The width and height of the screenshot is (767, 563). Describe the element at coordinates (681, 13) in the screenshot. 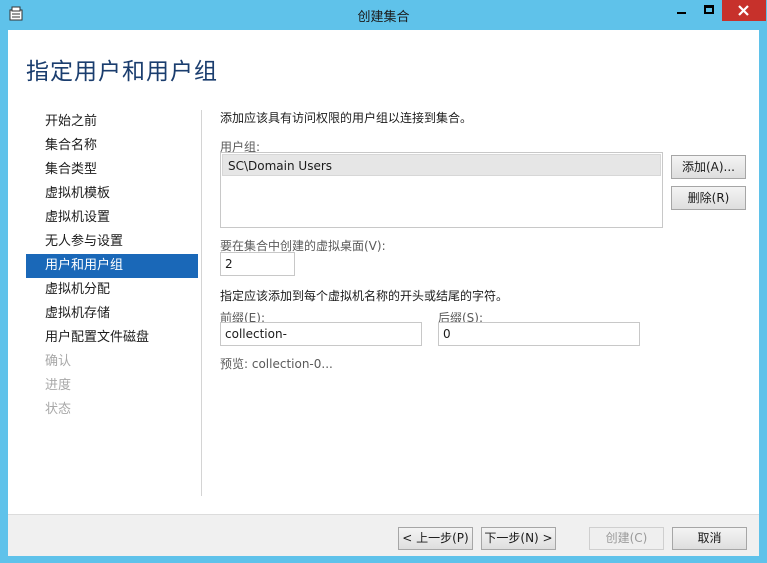

I see `minimize-icon` at that location.